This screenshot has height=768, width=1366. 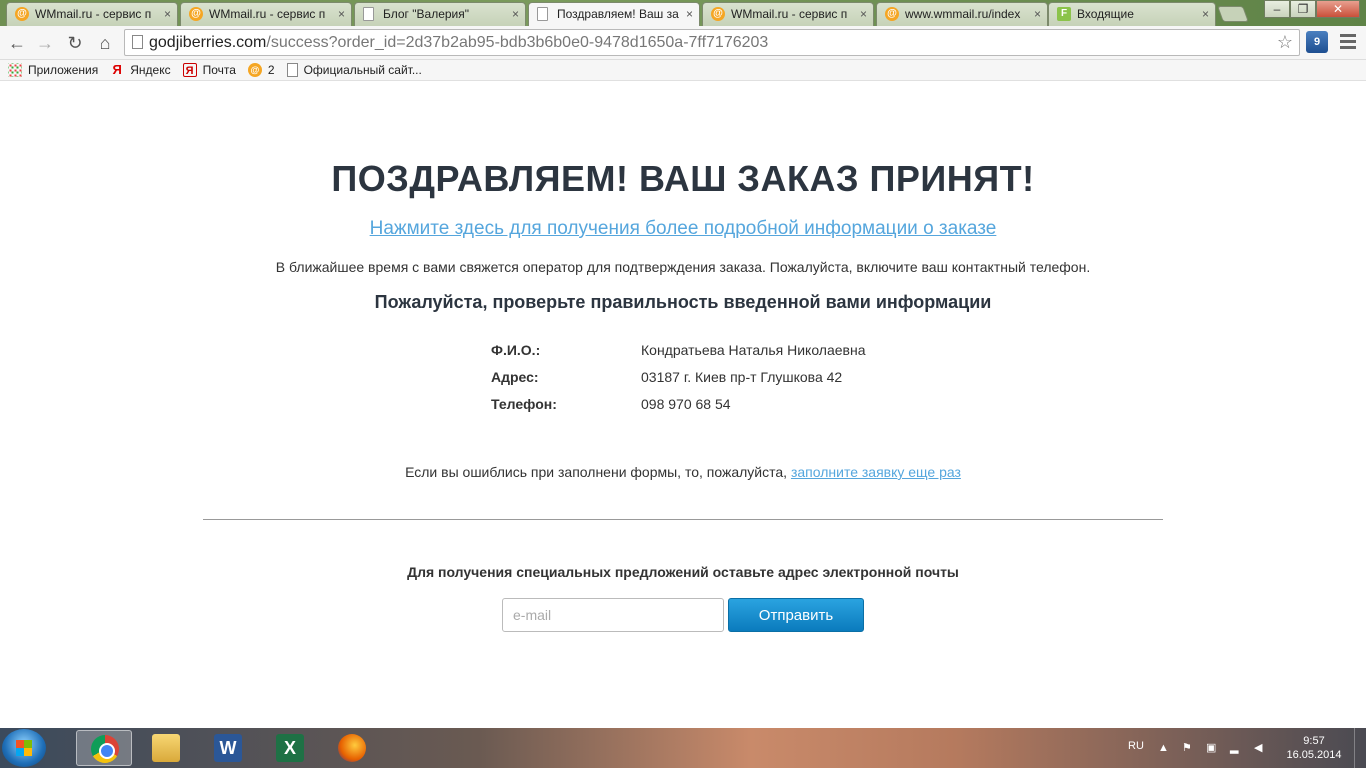 What do you see at coordinates (1236, 748) in the screenshot?
I see `network-signal-icon: ▂` at bounding box center [1236, 748].